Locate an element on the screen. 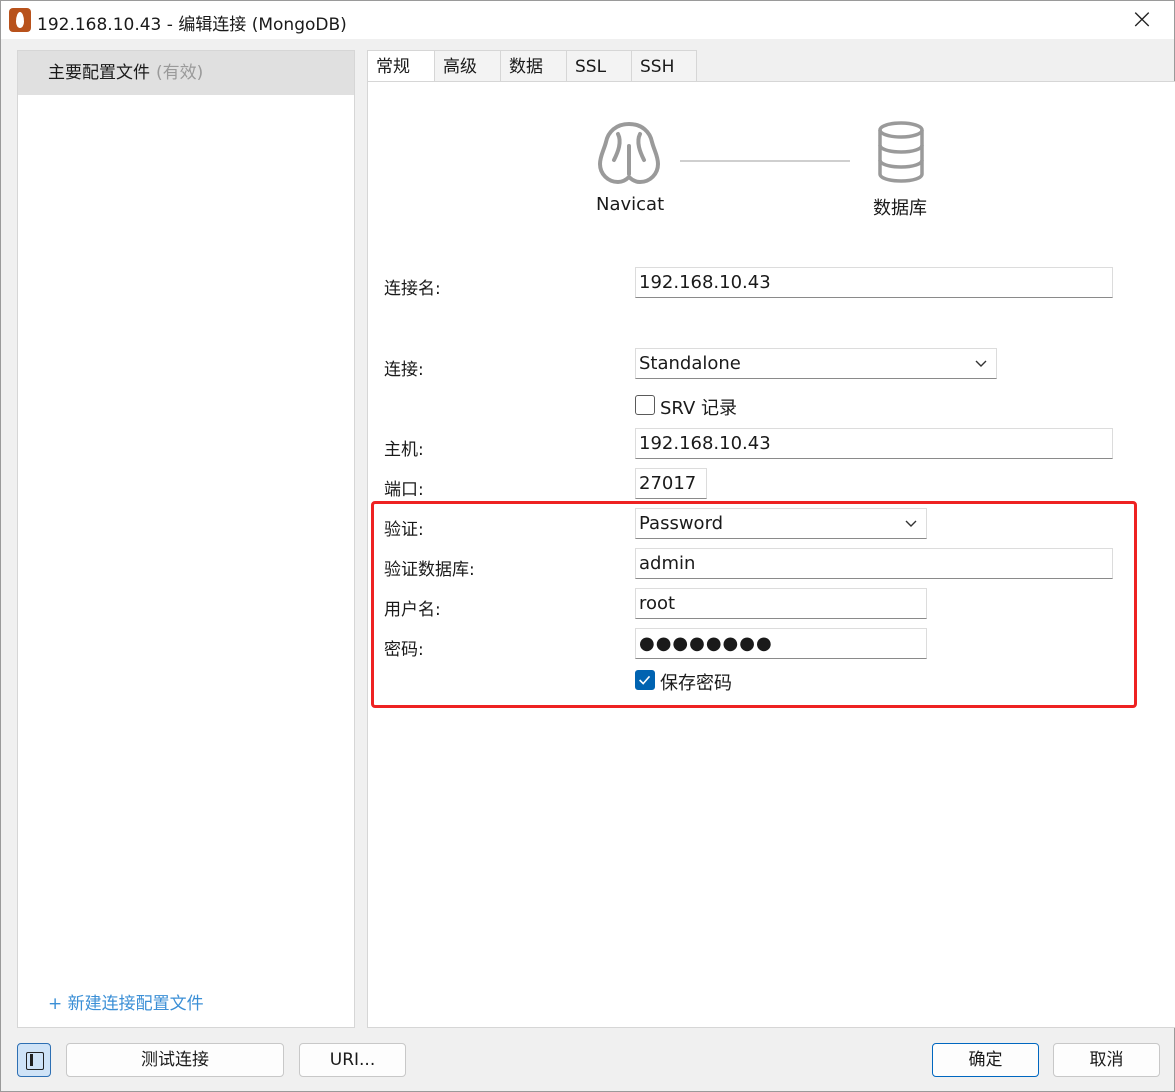 This screenshot has width=1175, height=1092. tab-database: 数据库 is located at coordinates (533, 79).